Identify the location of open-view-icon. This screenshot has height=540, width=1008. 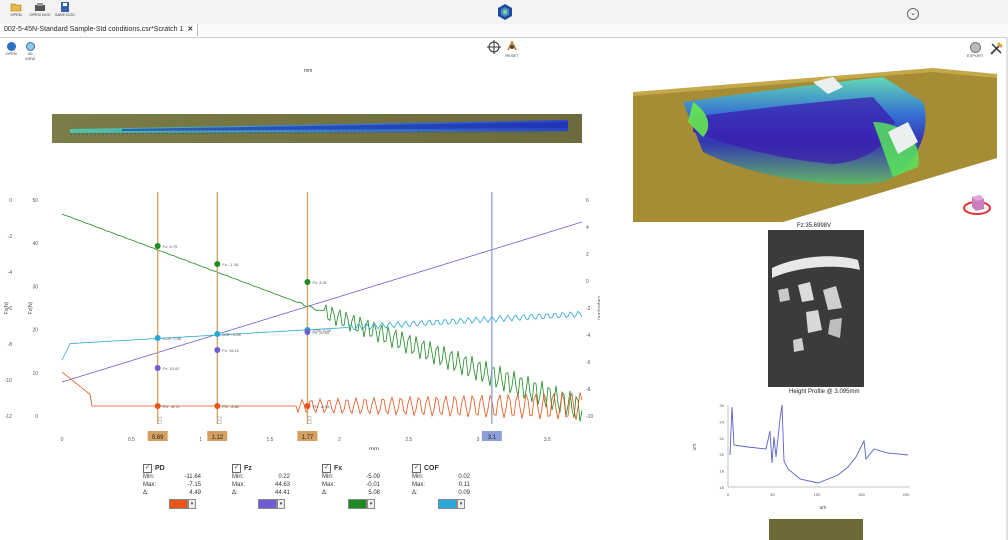
(11, 46).